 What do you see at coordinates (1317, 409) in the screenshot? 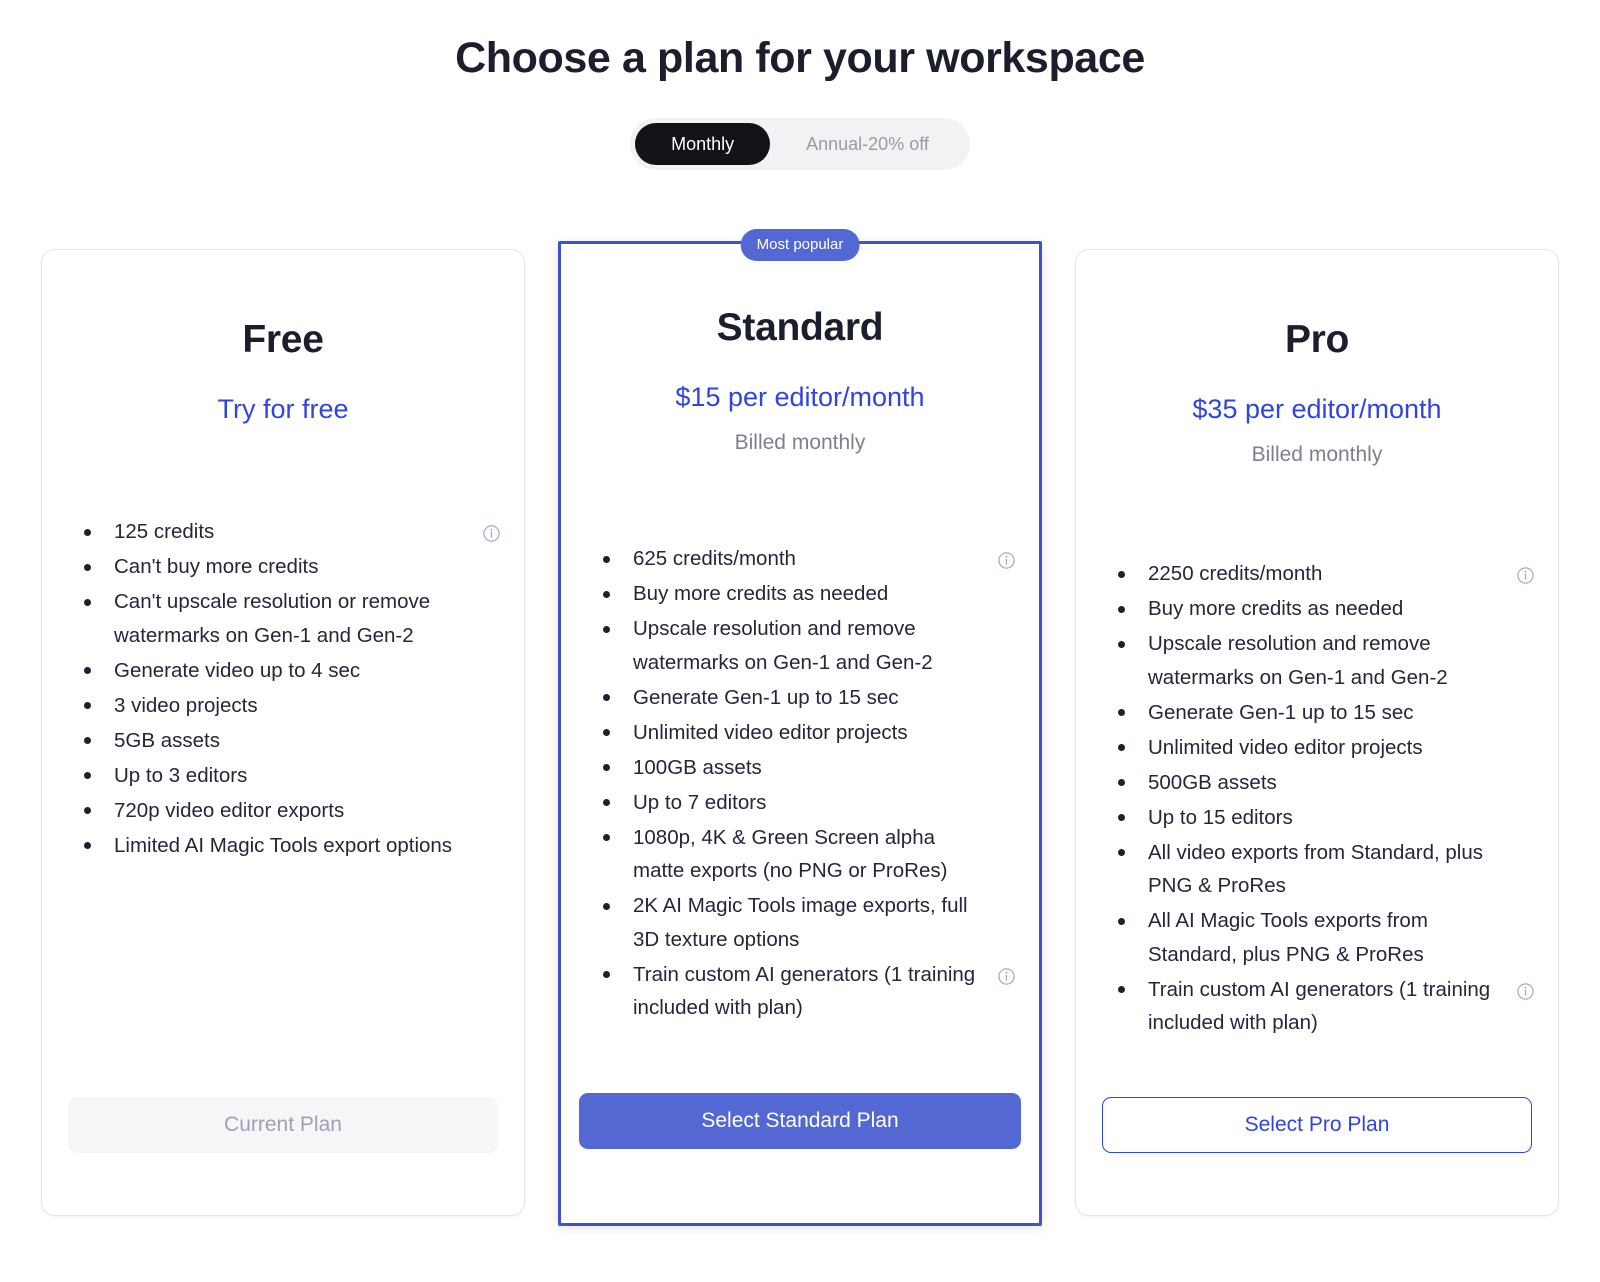
I see `plan-price: $35 per editor/month` at bounding box center [1317, 409].